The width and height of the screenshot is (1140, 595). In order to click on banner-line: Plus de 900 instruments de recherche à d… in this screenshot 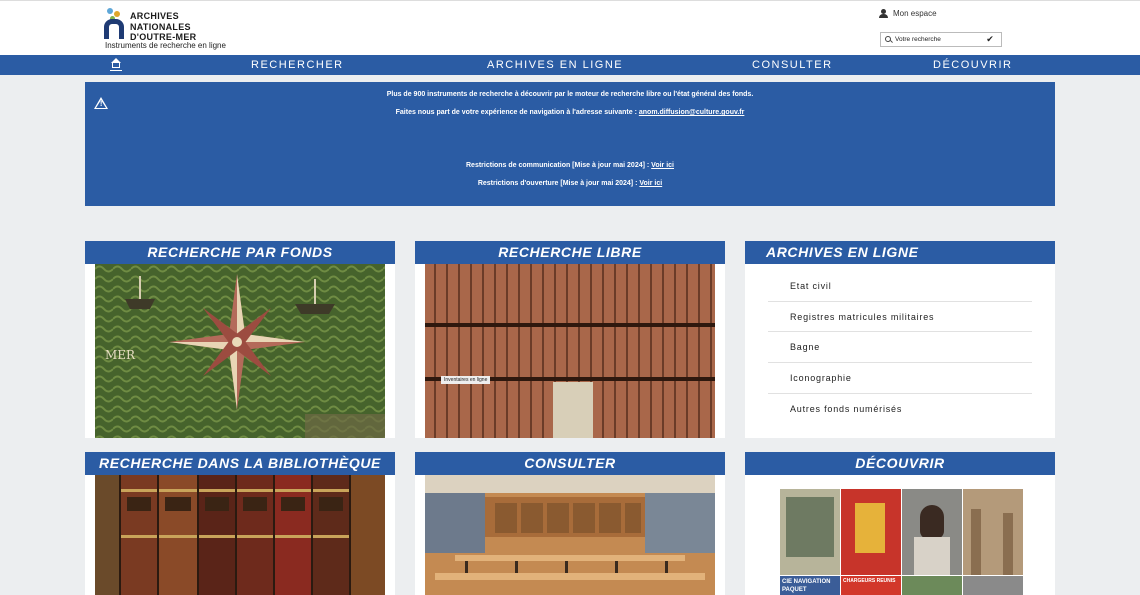, I will do `click(570, 94)`.